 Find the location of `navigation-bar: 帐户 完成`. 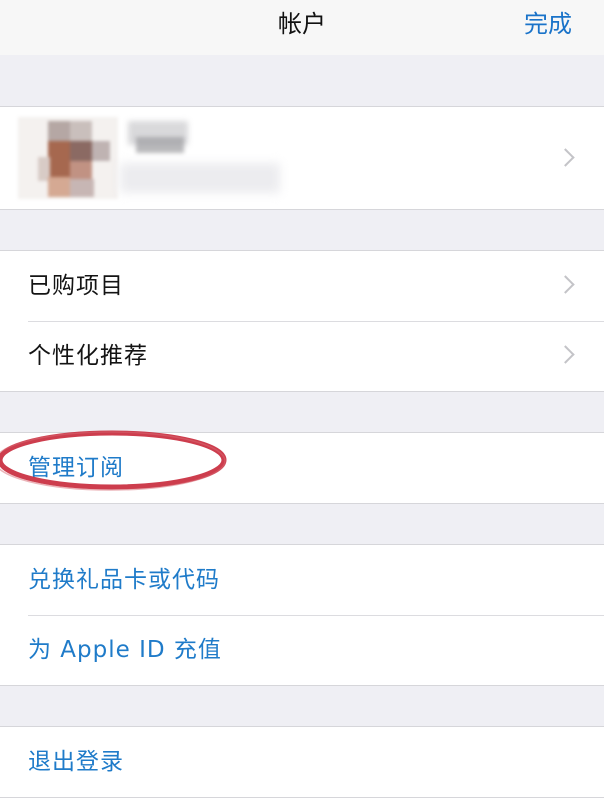

navigation-bar: 帐户 完成 is located at coordinates (302, 27).